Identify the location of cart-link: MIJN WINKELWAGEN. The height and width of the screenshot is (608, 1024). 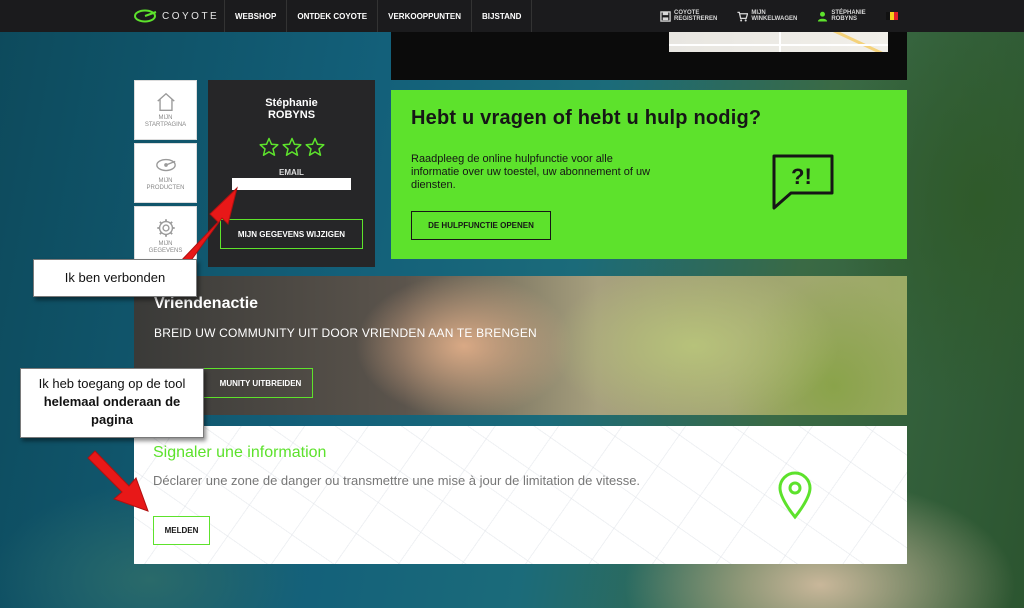
(767, 16).